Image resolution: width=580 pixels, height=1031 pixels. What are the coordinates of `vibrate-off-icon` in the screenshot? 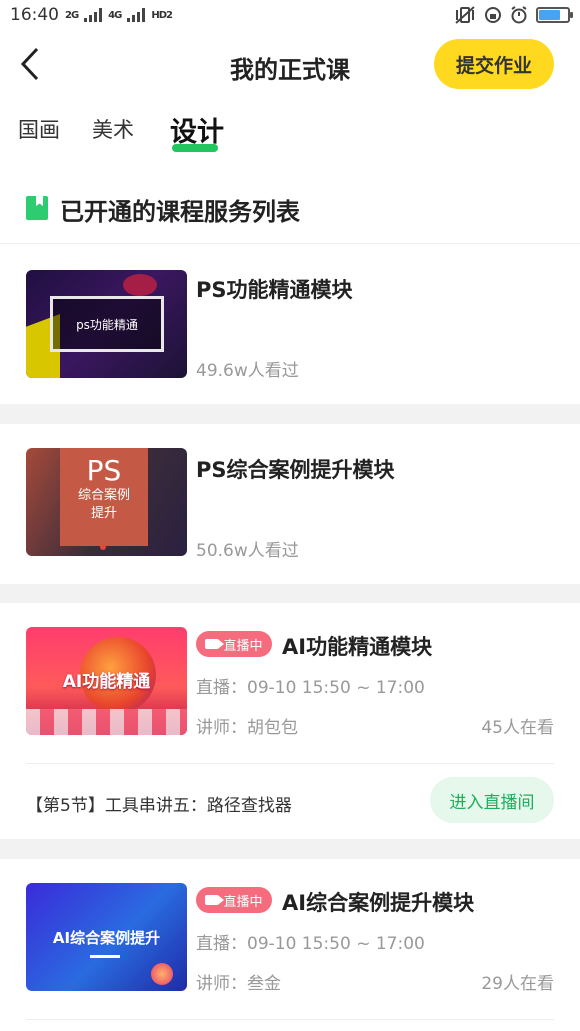 It's located at (465, 15).